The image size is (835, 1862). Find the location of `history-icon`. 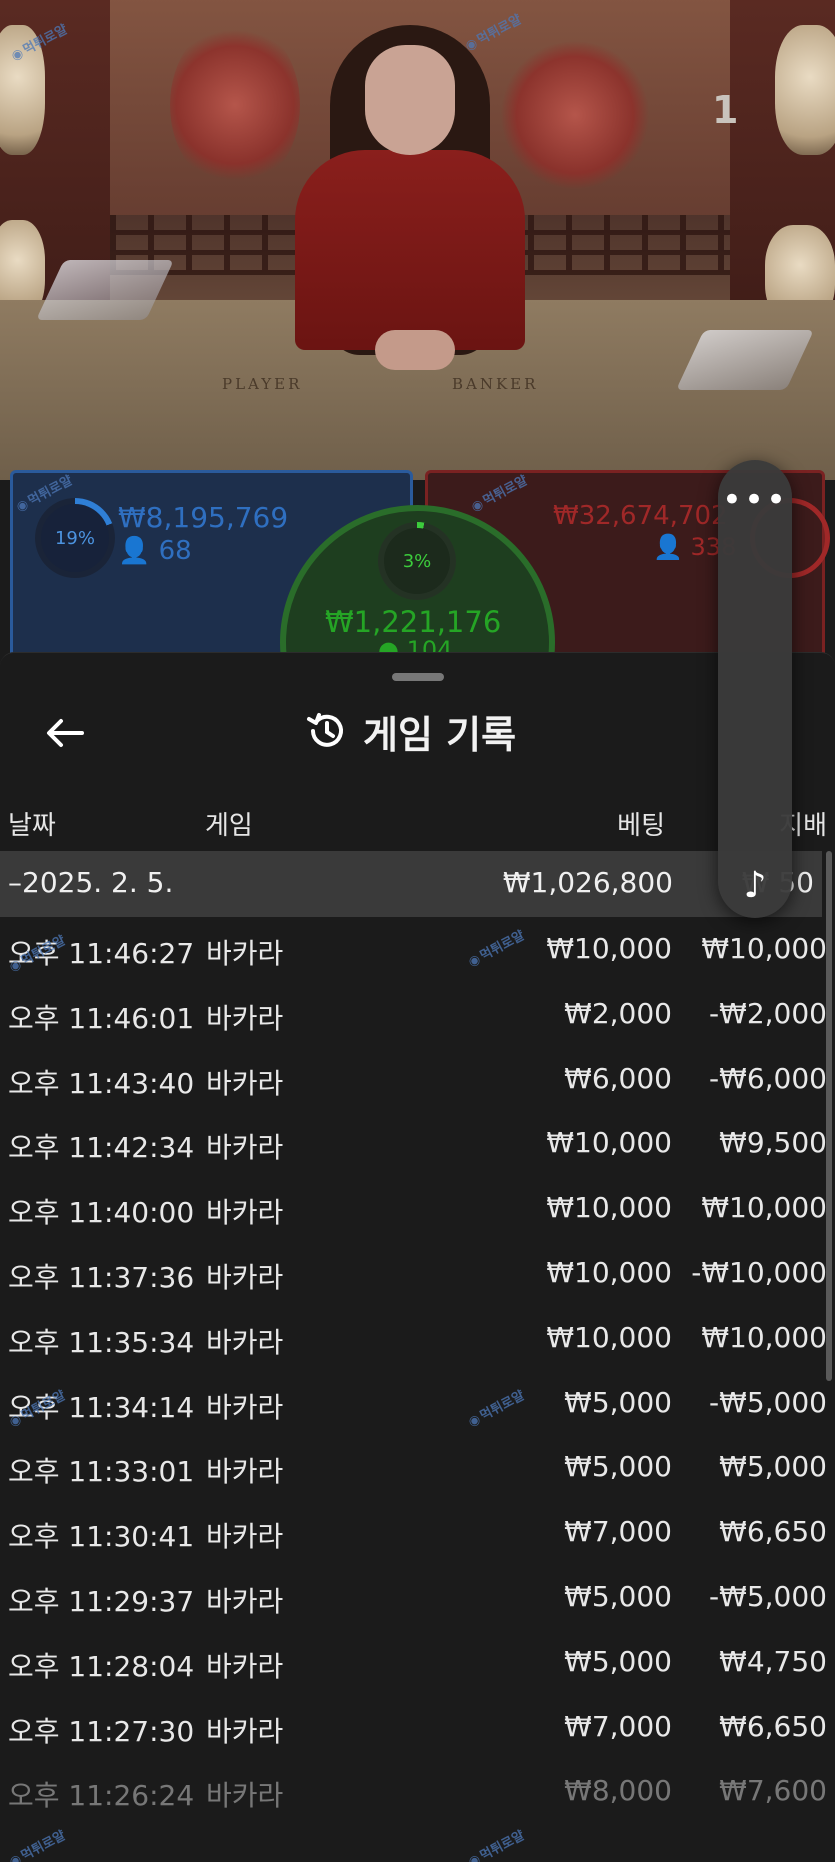

history-icon is located at coordinates (325, 730).